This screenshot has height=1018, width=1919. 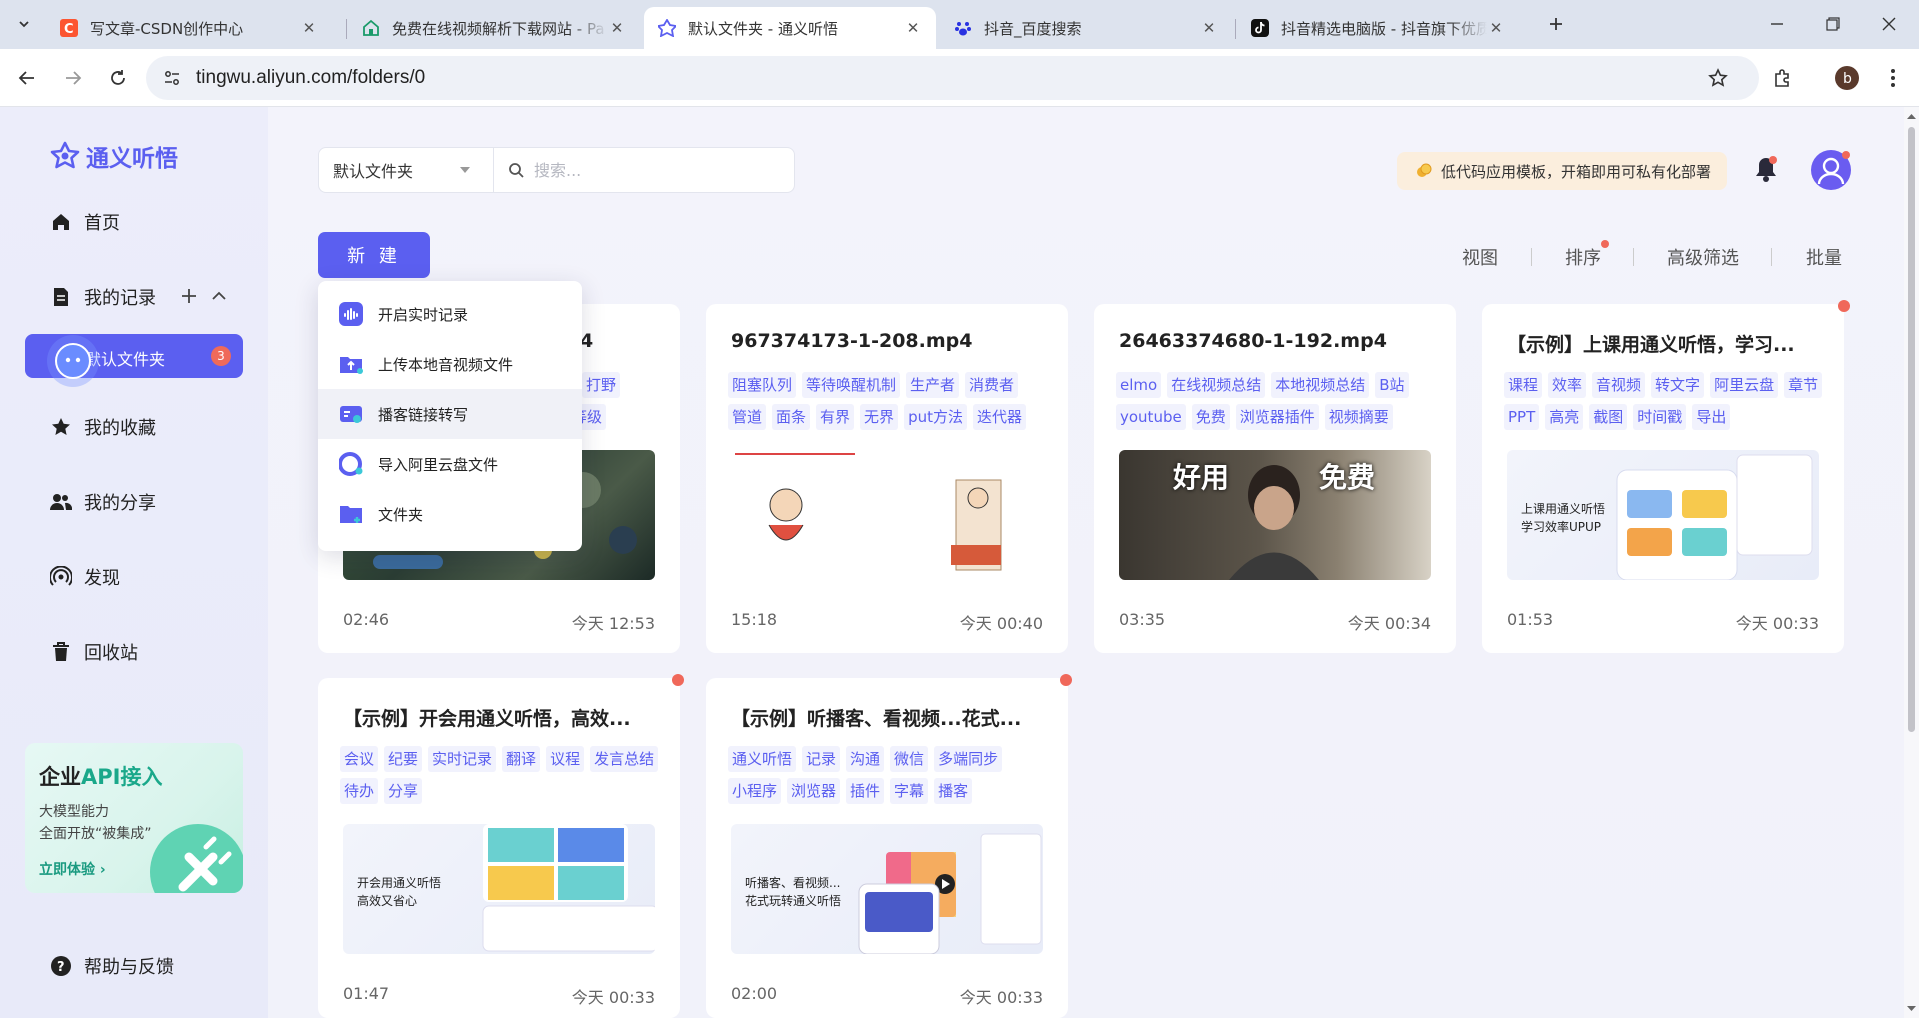 What do you see at coordinates (72, 869) in the screenshot?
I see `try-now-link: 立即体验 ›` at bounding box center [72, 869].